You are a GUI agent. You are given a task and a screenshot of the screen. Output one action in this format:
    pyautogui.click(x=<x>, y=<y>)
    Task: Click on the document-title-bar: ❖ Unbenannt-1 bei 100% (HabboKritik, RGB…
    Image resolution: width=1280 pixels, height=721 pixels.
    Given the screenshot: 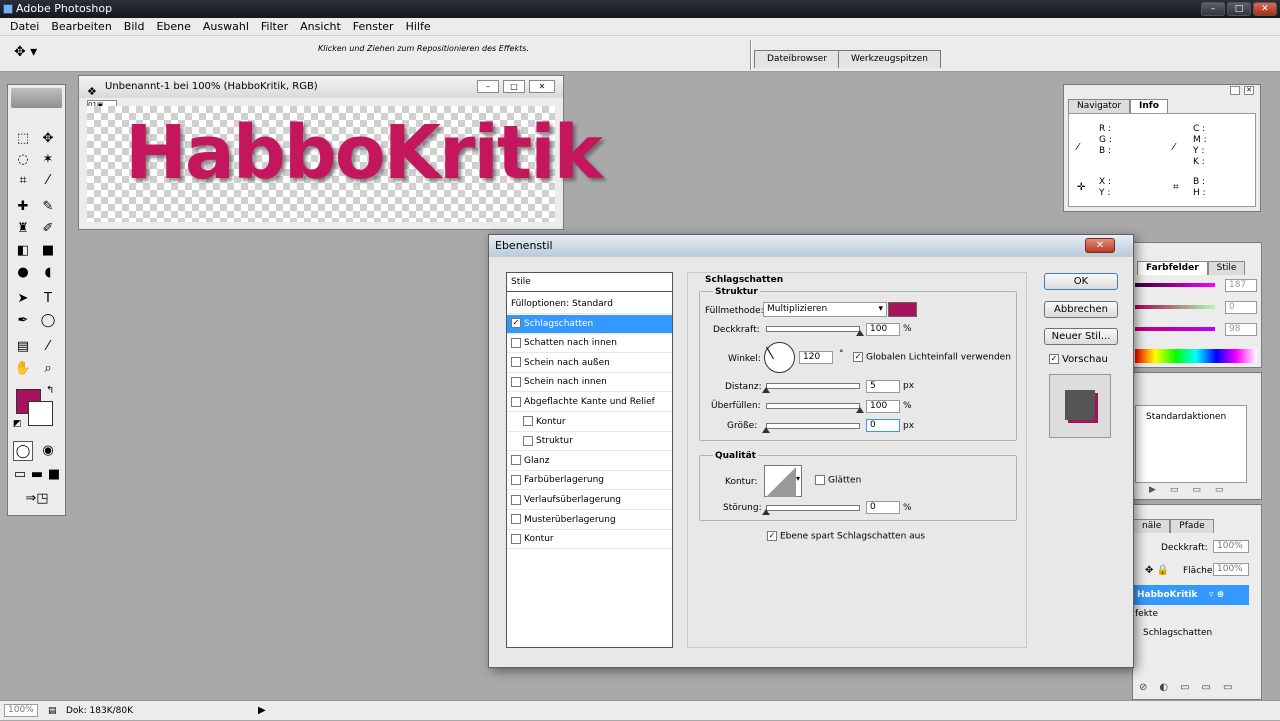 What is the action you would take?
    pyautogui.click(x=321, y=87)
    